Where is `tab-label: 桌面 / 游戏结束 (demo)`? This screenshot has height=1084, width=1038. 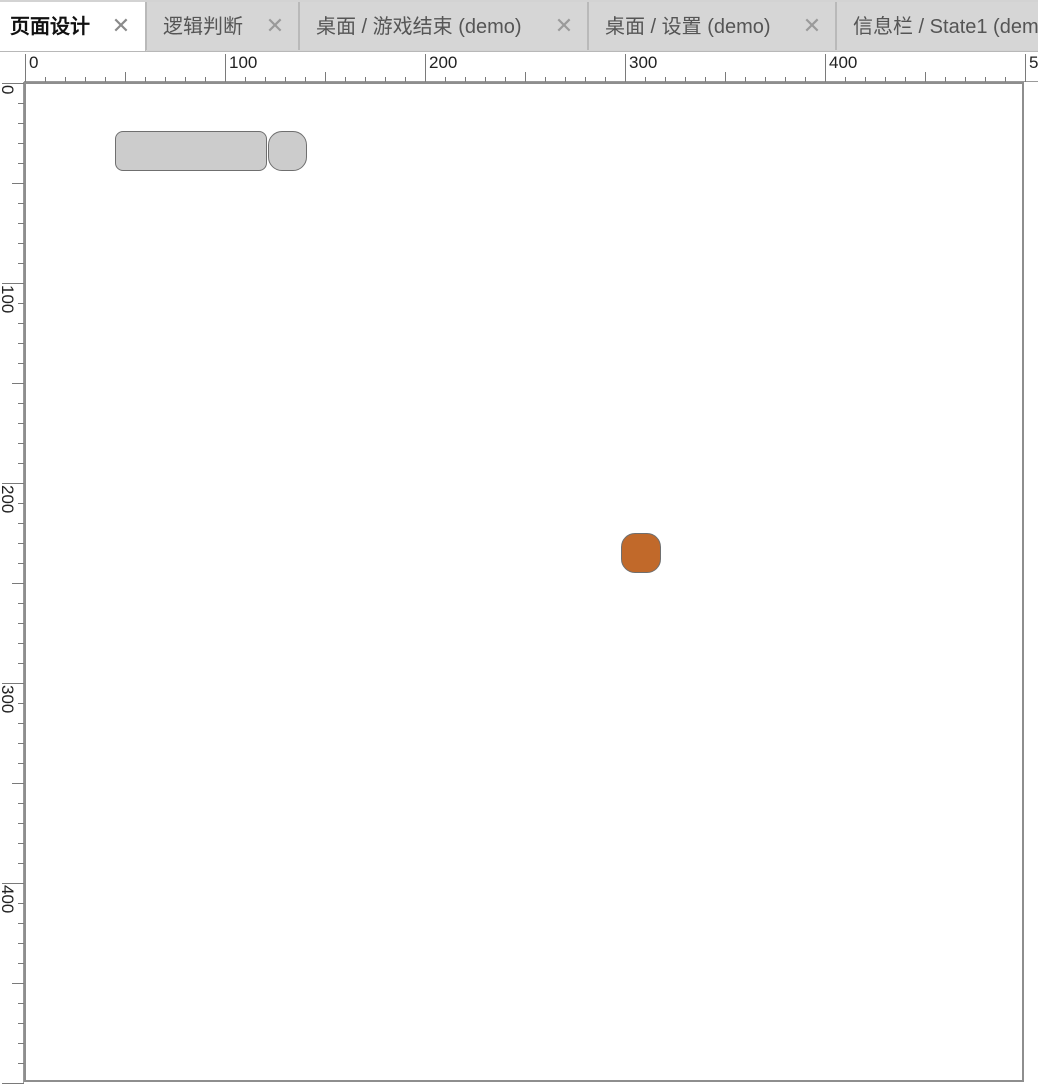 tab-label: 桌面 / 游戏结束 (demo) is located at coordinates (419, 27).